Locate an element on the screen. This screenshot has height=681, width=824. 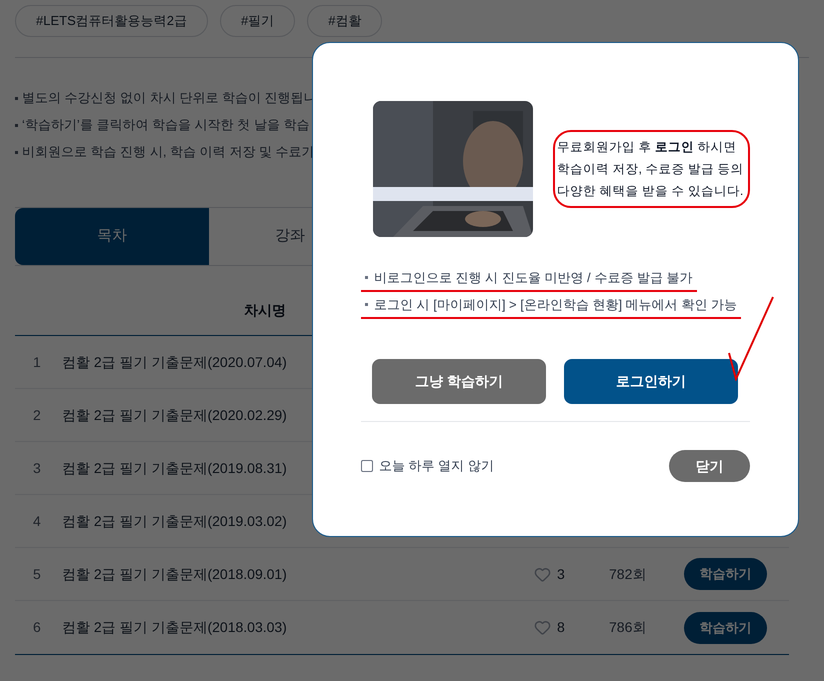
row-number: 1 is located at coordinates (37, 362).